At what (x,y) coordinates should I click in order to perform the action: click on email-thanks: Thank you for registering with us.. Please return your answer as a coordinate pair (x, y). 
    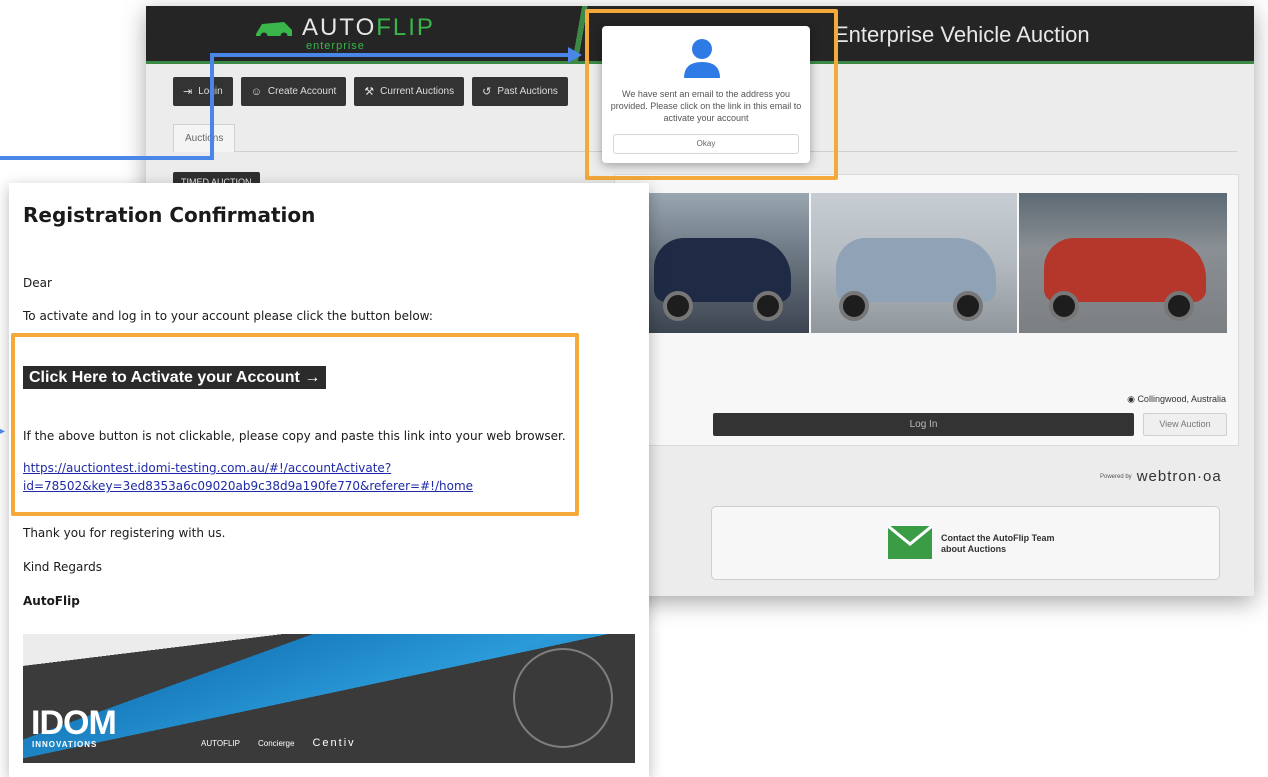
    Looking at the image, I should click on (124, 533).